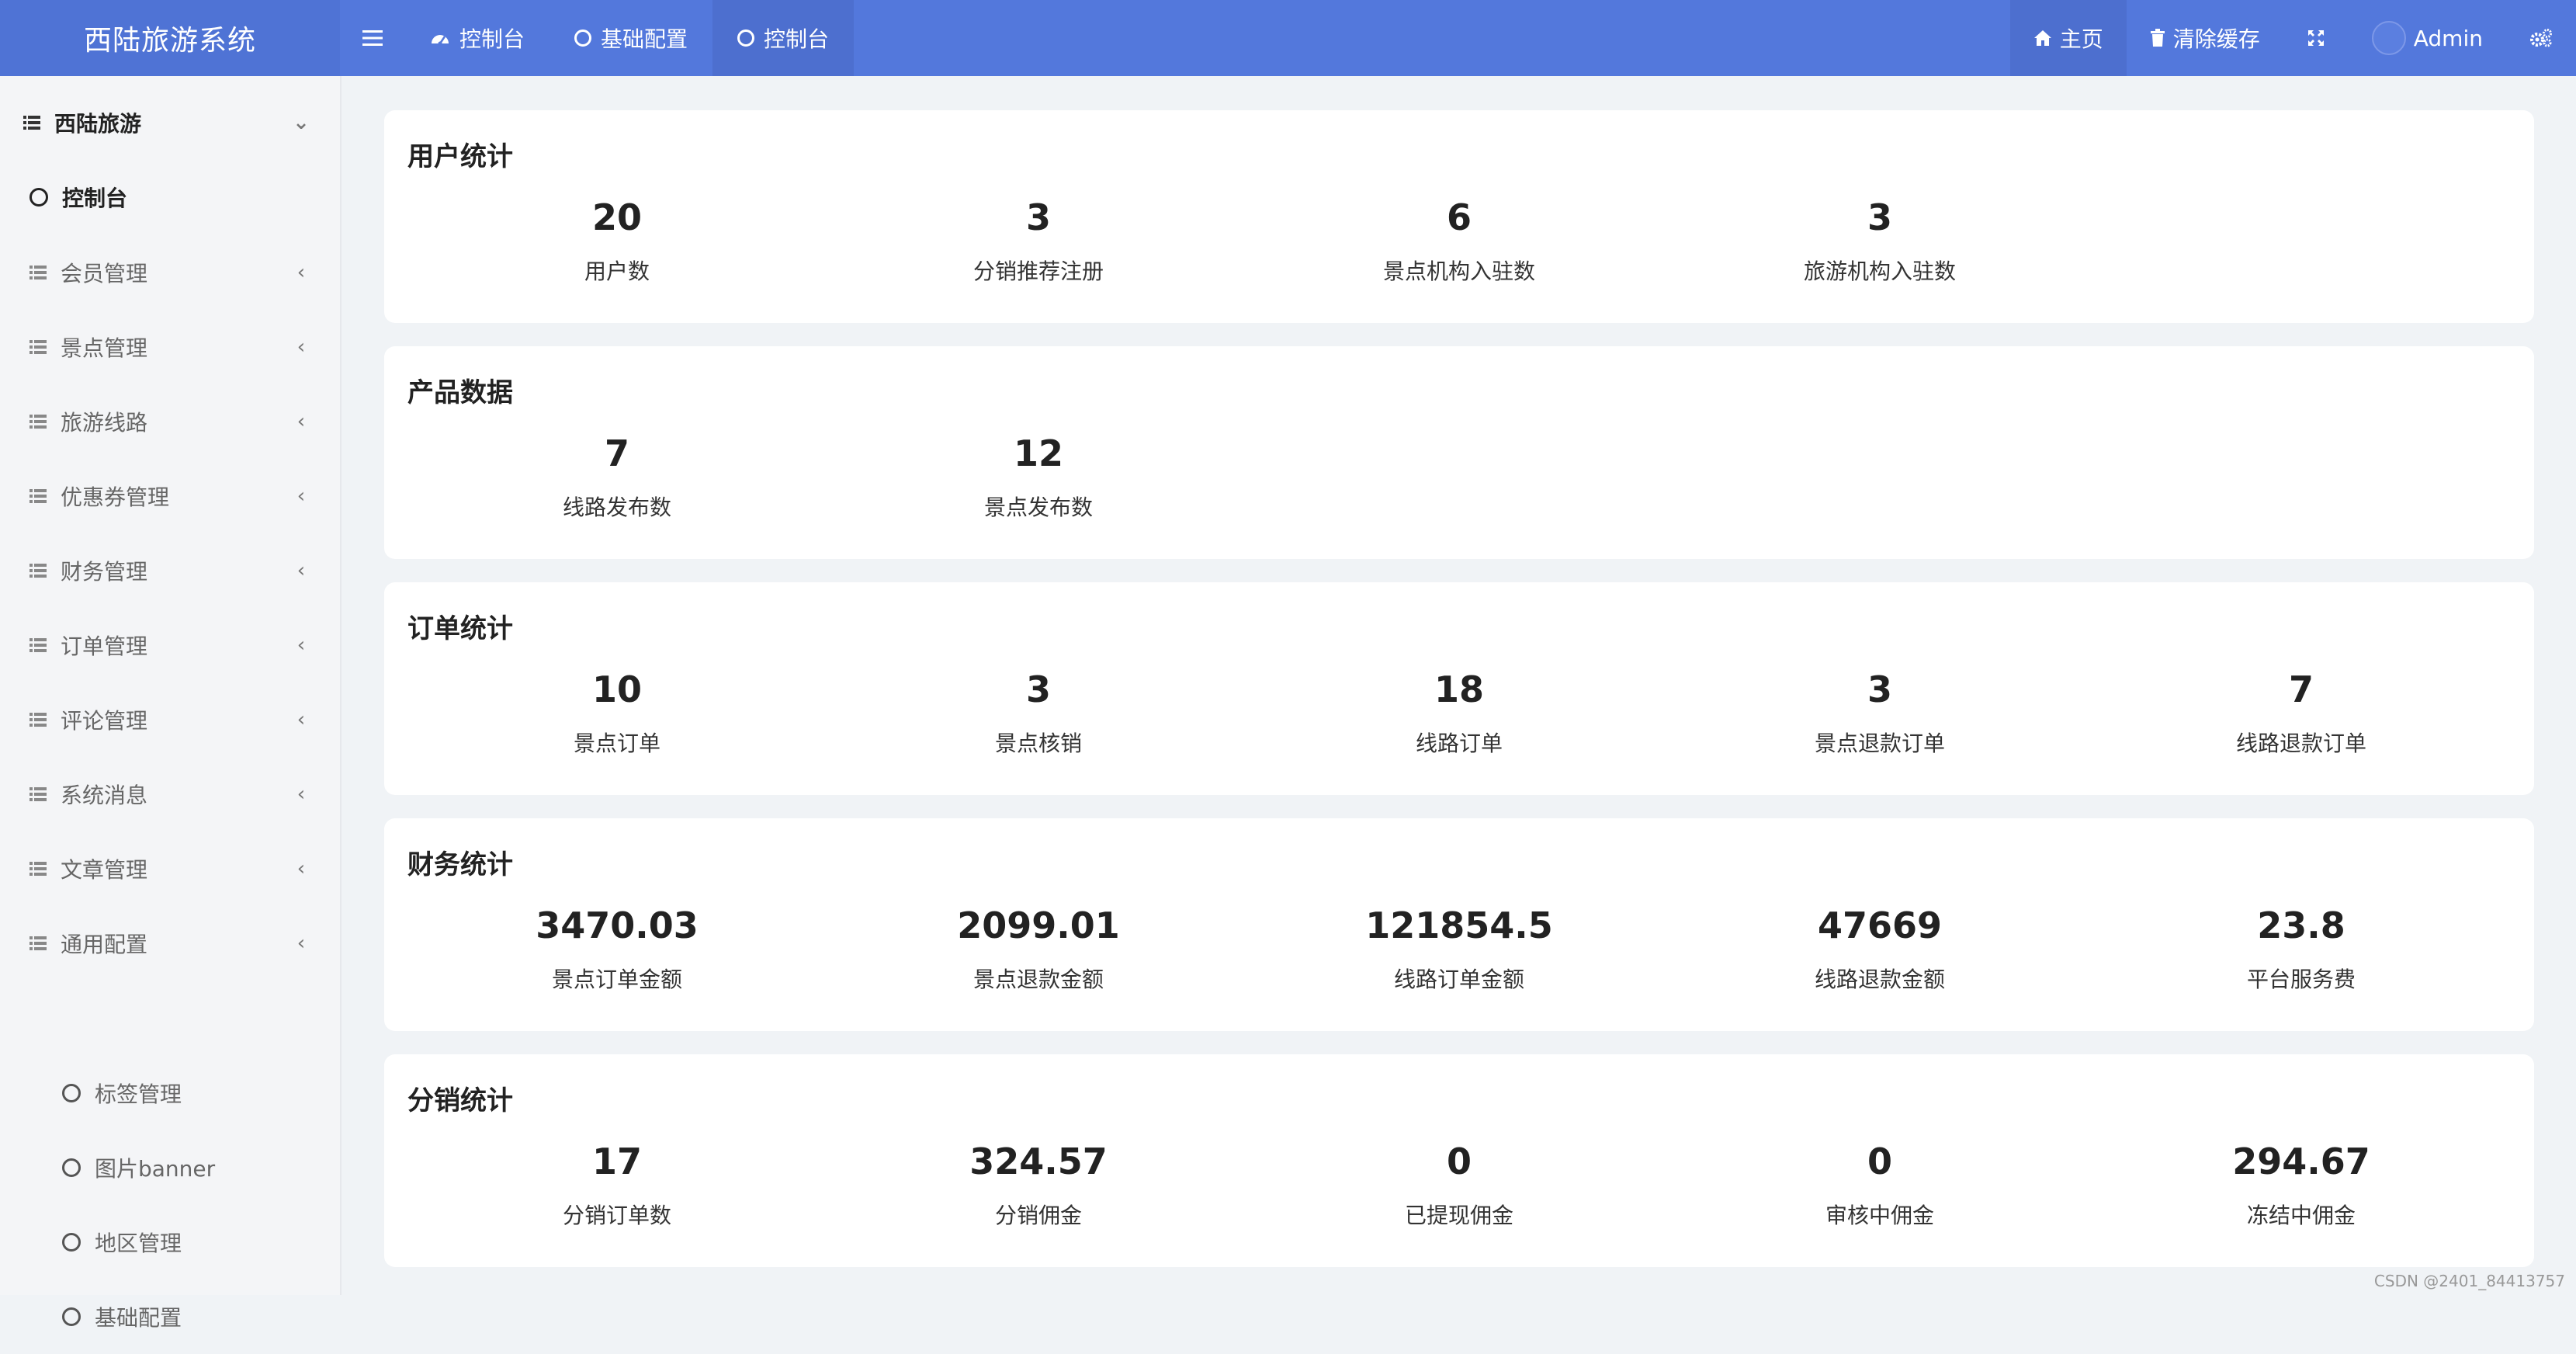 The width and height of the screenshot is (2576, 1354). Describe the element at coordinates (440, 40) in the screenshot. I see `dashboard-icon` at that location.